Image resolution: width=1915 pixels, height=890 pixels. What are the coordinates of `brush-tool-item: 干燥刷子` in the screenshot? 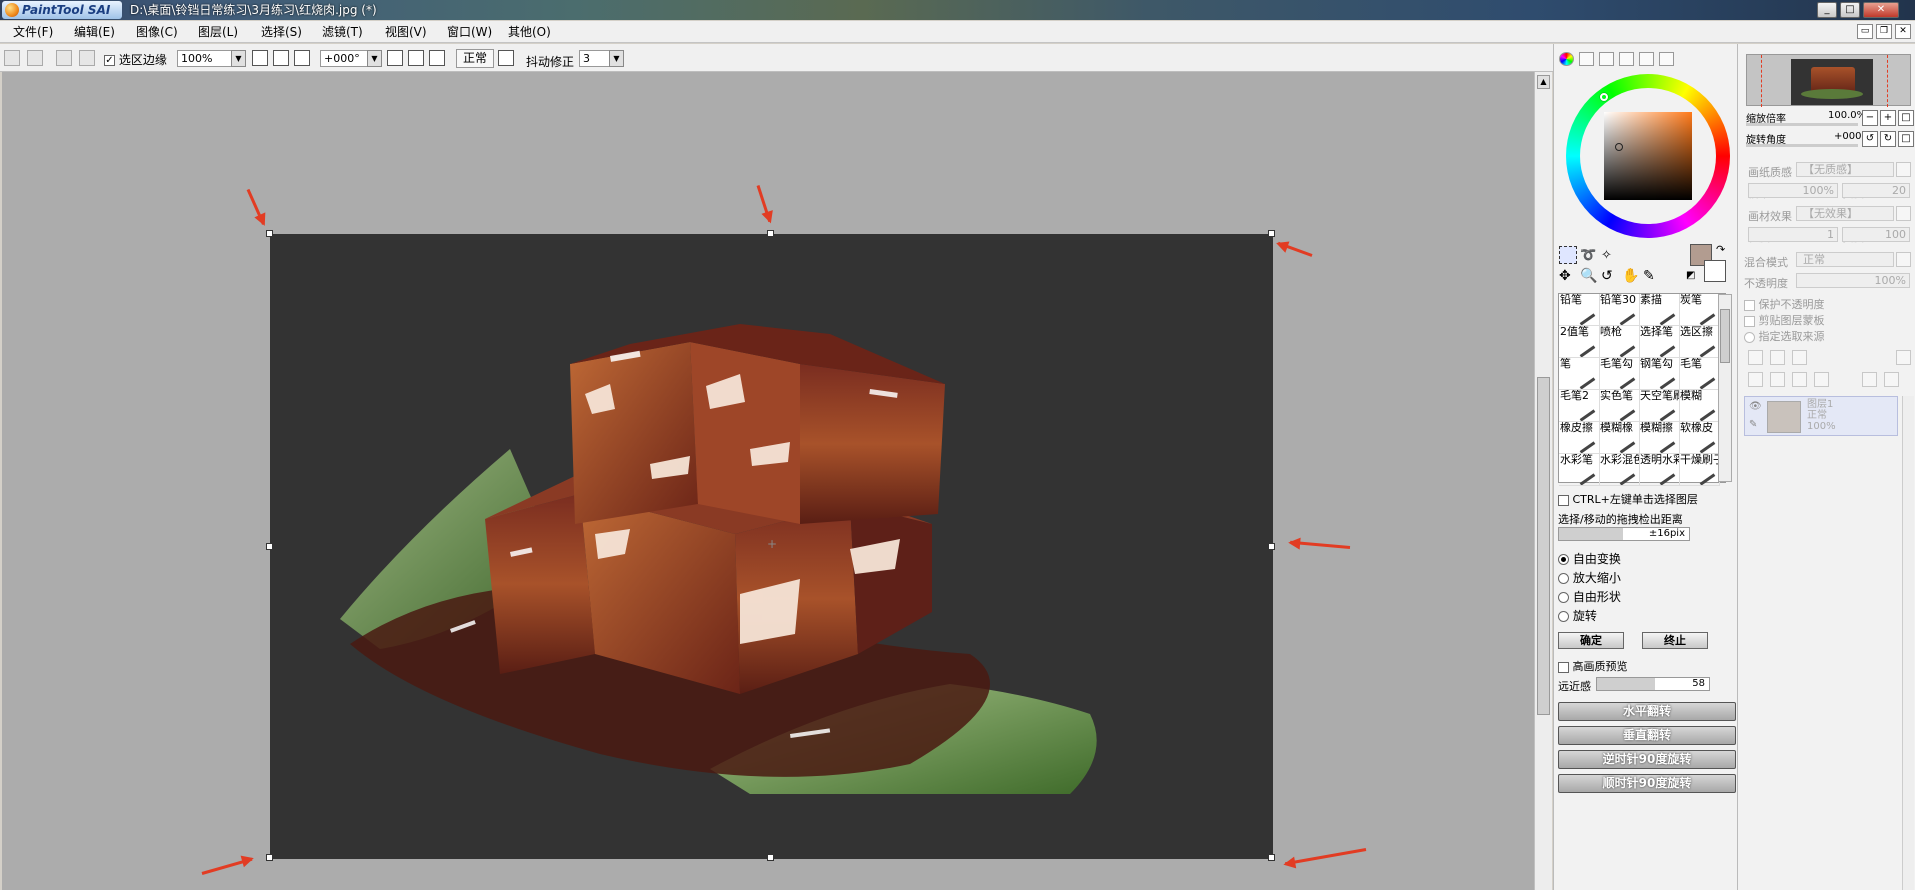 It's located at (1699, 470).